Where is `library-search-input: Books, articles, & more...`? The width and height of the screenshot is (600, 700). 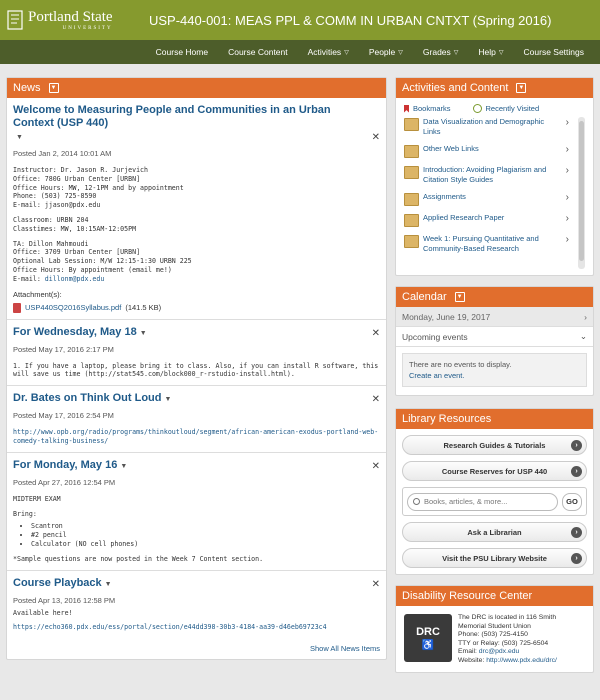 library-search-input: Books, articles, & more... is located at coordinates (482, 501).